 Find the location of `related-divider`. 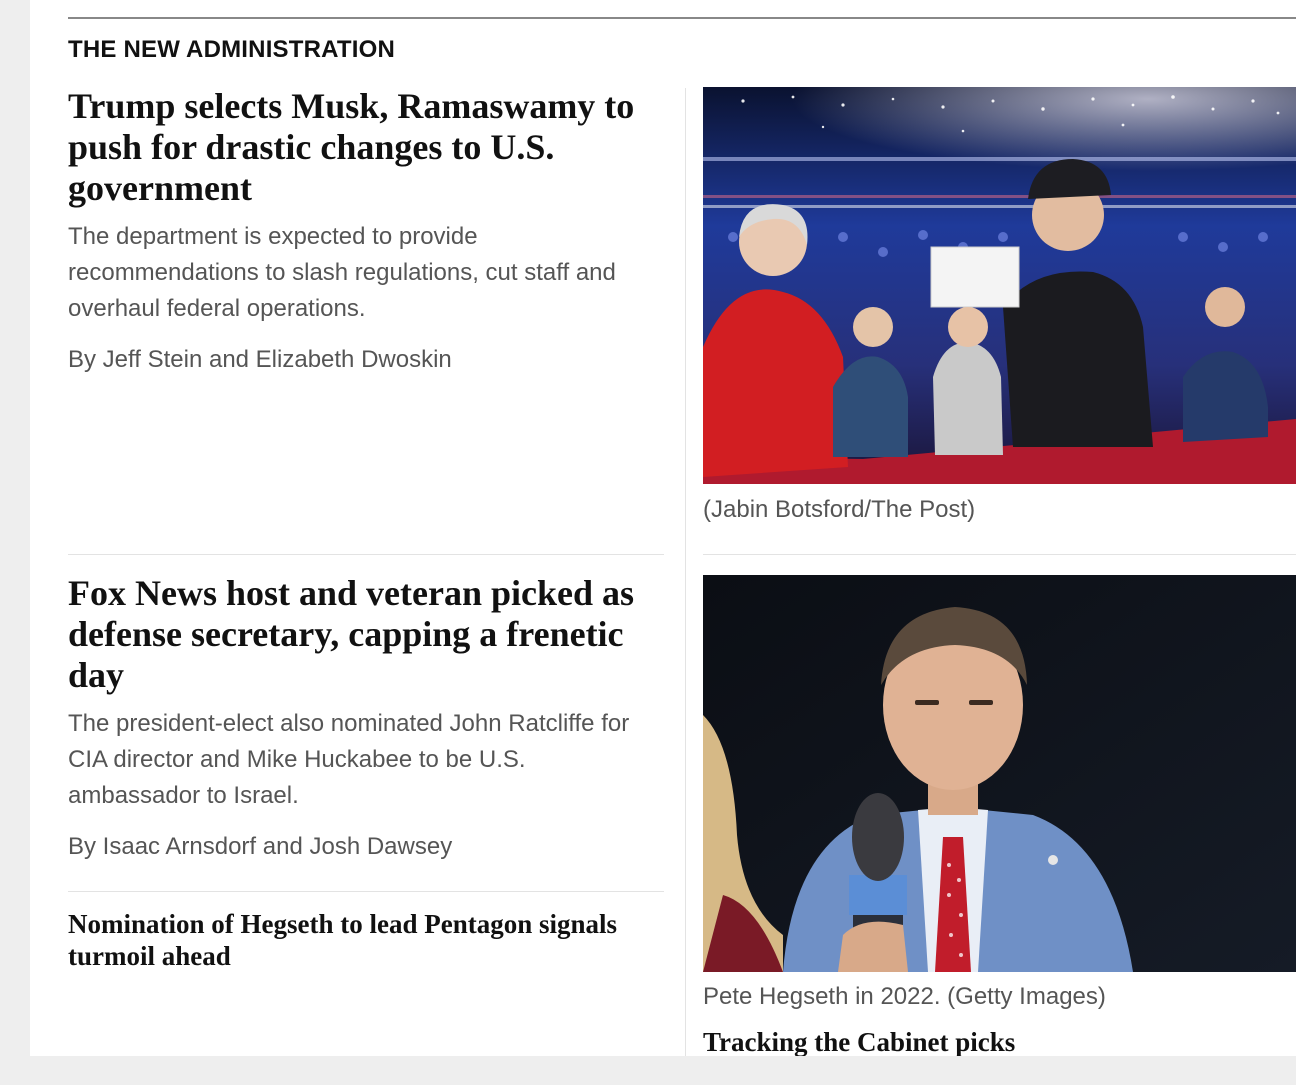

related-divider is located at coordinates (366, 891).